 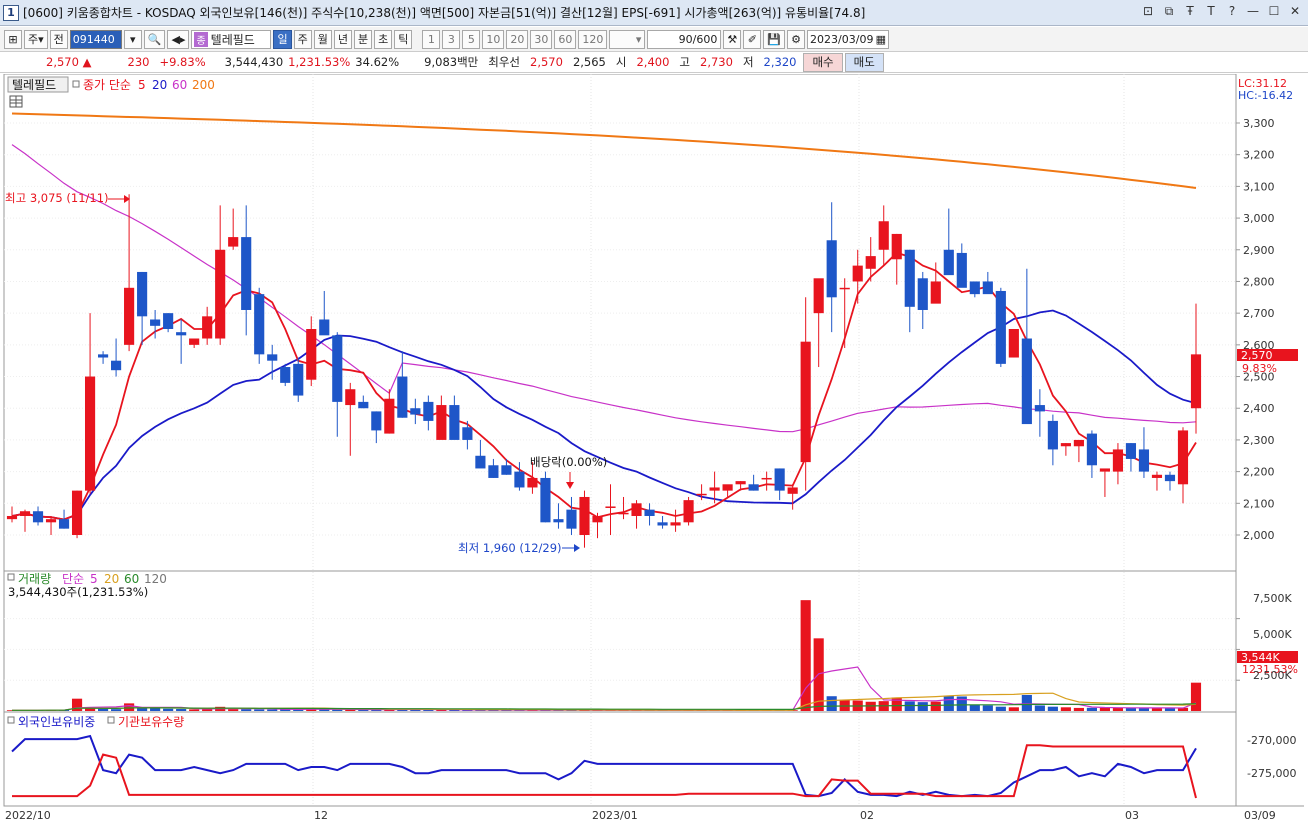 What do you see at coordinates (716, 62) in the screenshot?
I see `high-value: 2,730` at bounding box center [716, 62].